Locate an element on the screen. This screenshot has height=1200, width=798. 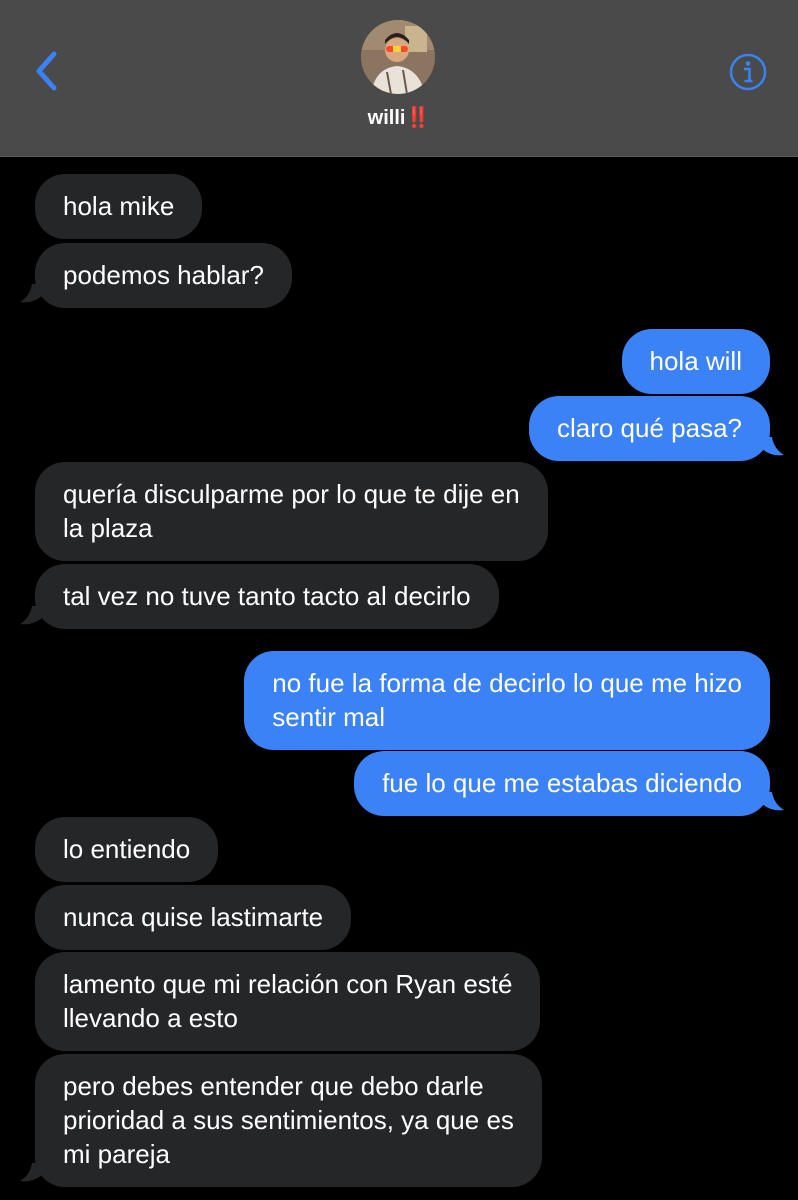
message-bubble-incoming: nunca quise lastimarte is located at coordinates (193, 917).